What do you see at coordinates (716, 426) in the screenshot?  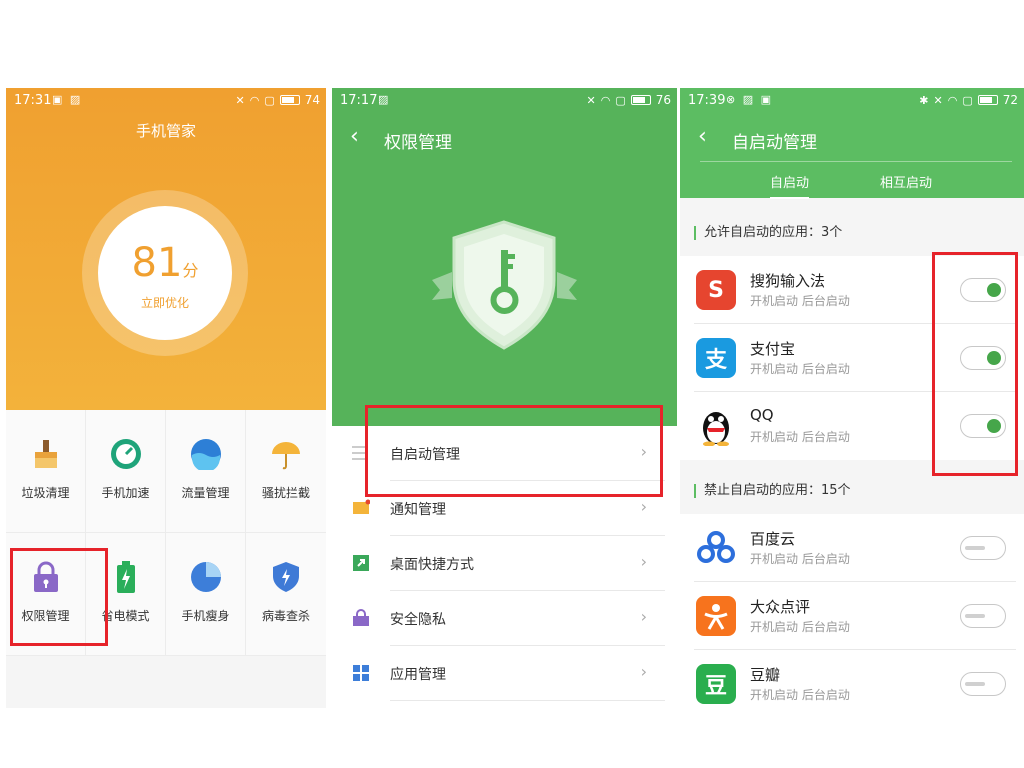 I see `qq-app-icon` at bounding box center [716, 426].